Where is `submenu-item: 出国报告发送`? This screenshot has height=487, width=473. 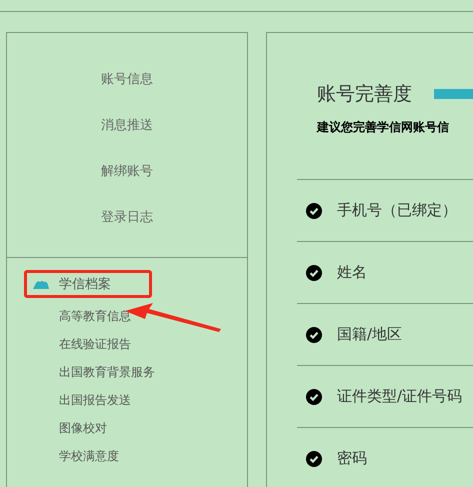 submenu-item: 出国报告发送 is located at coordinates (153, 400).